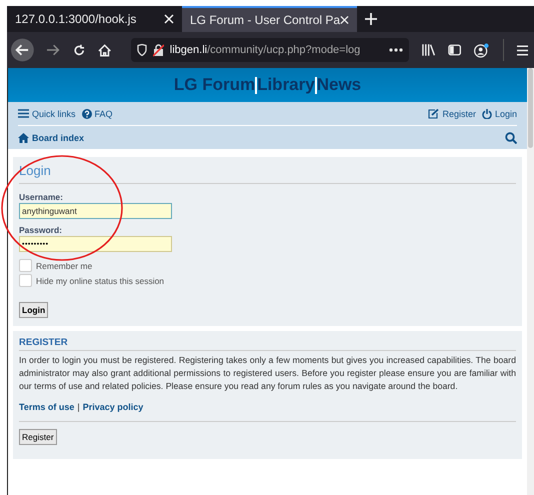 The image size is (534, 495). What do you see at coordinates (41, 197) in the screenshot?
I see `username-label: Username:` at bounding box center [41, 197].